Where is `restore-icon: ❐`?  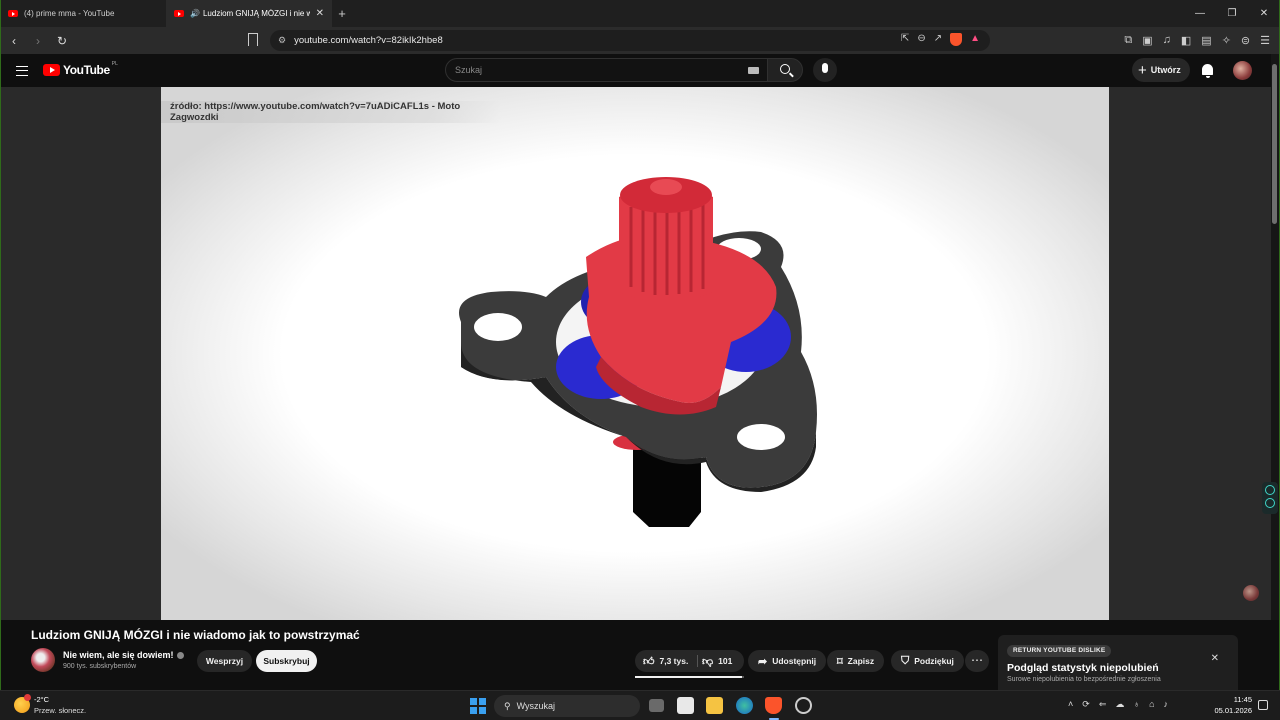 restore-icon: ❐ is located at coordinates (1232, 13).